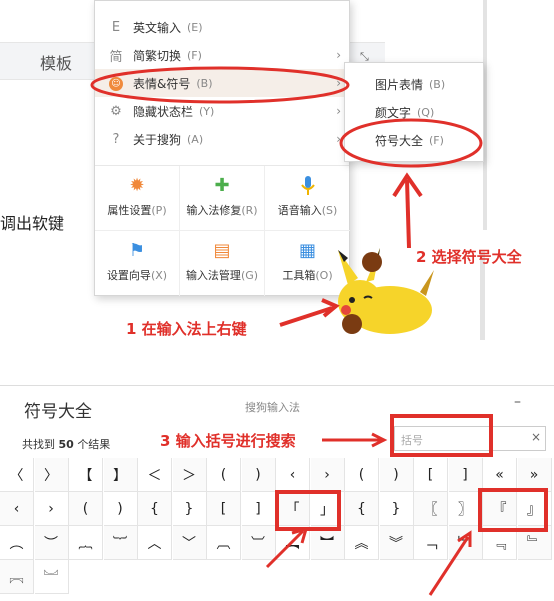  Describe the element at coordinates (469, 257) in the screenshot. I see `annotation-step-2: 2 选择符号大全` at that location.